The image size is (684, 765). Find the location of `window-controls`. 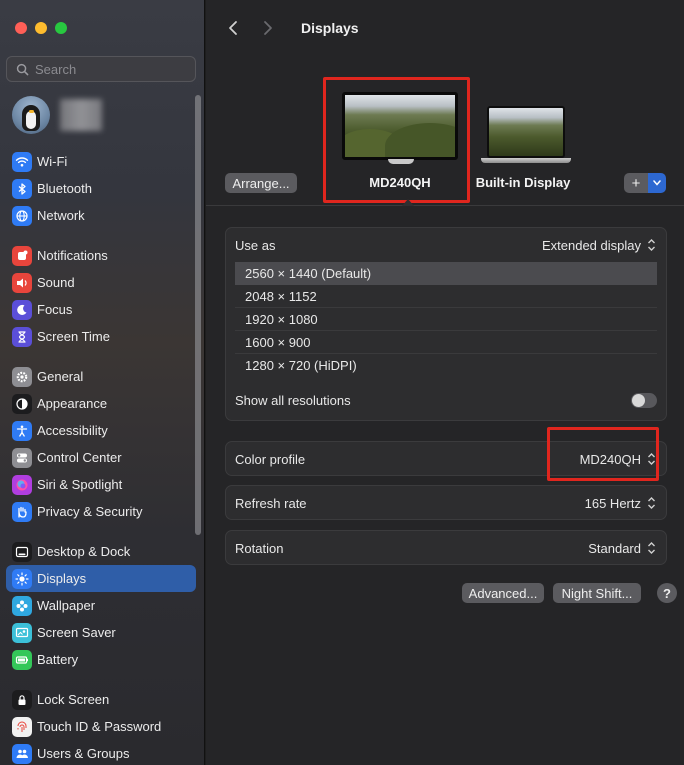

window-controls is located at coordinates (41, 28).